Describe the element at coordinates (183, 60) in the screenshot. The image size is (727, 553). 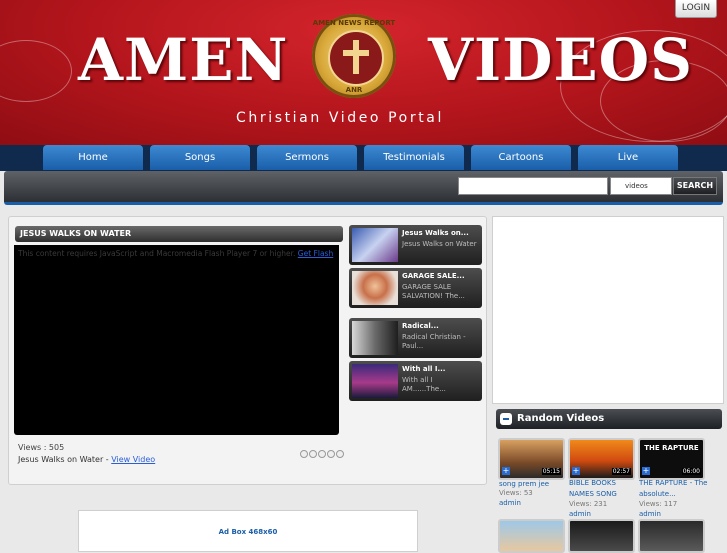
I see `brand-left-word: AMEN` at that location.